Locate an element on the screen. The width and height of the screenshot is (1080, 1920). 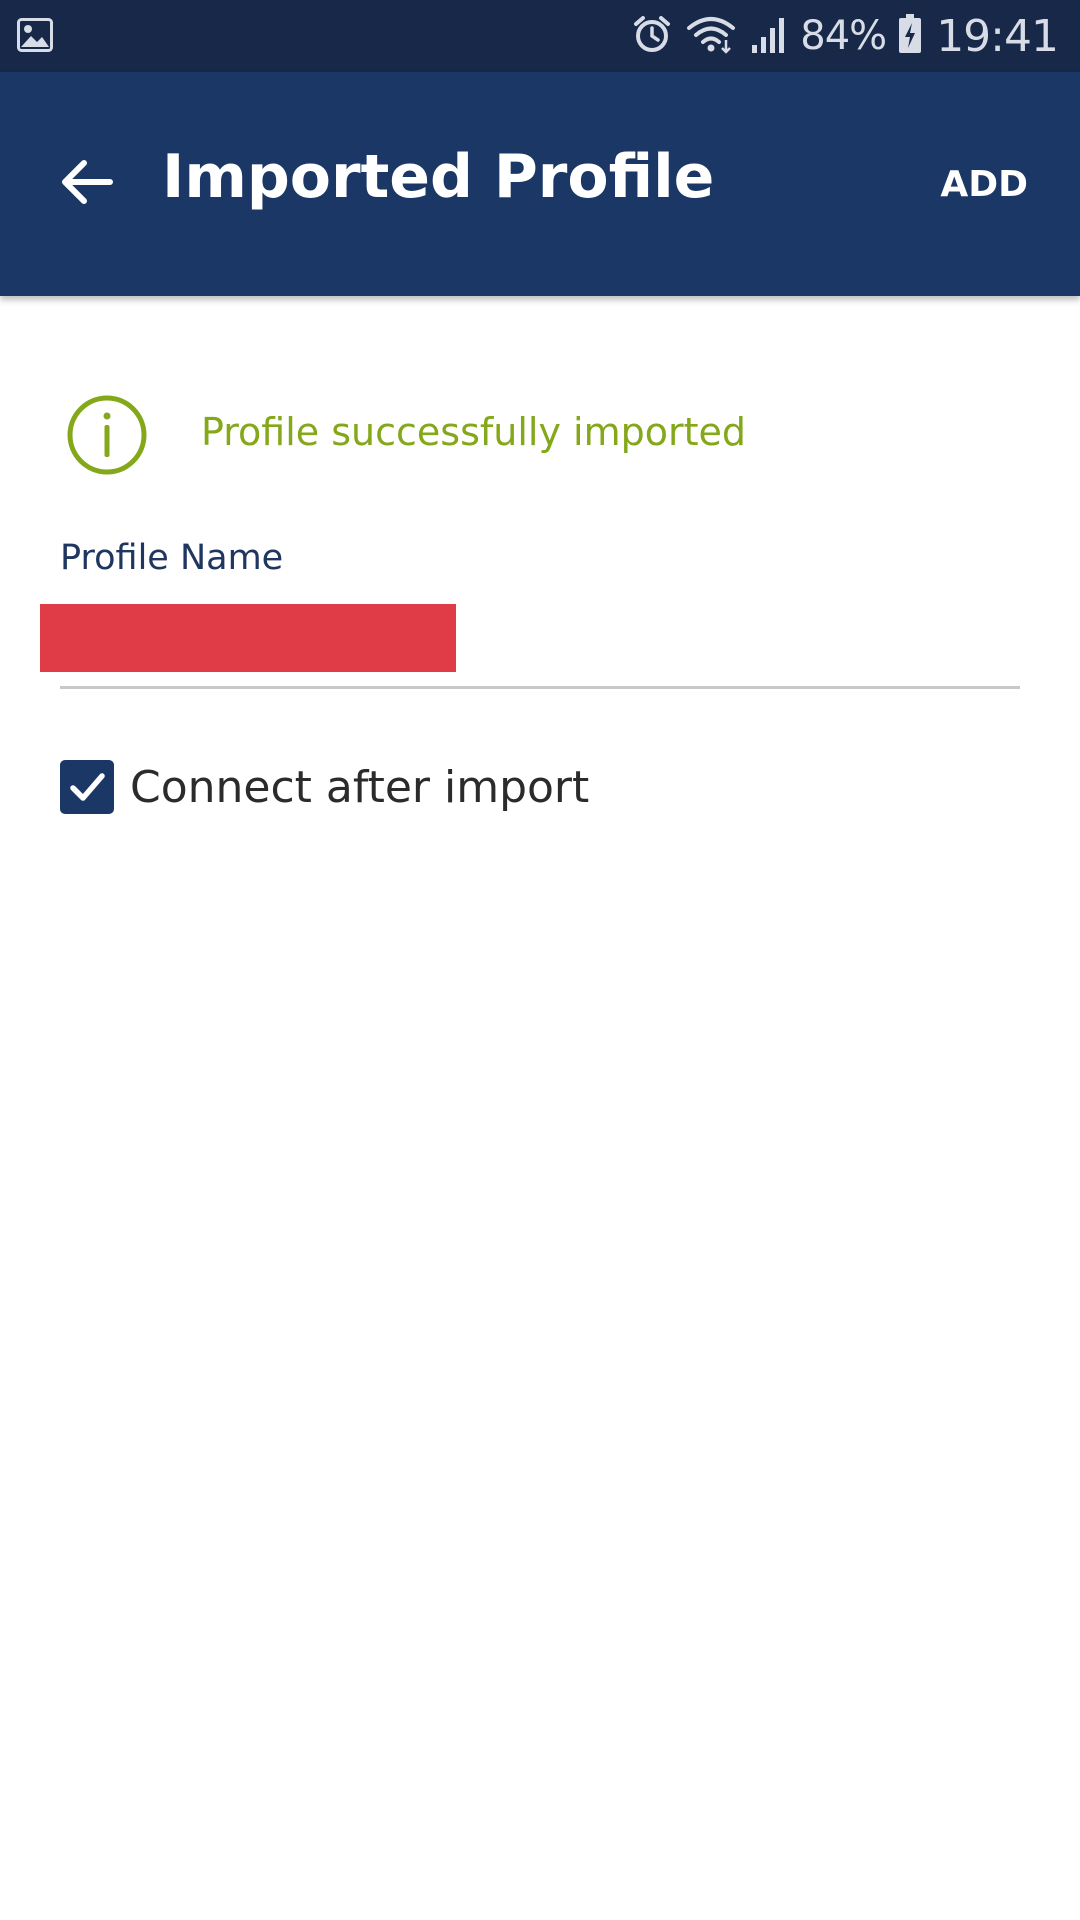
status-bar: 84% 19:41 is located at coordinates (540, 36).